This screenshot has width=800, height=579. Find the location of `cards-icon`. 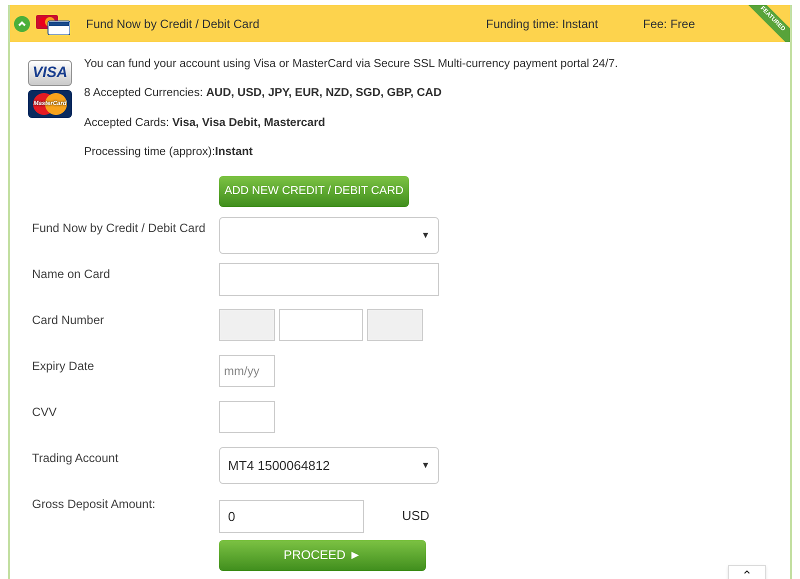

cards-icon is located at coordinates (53, 23).